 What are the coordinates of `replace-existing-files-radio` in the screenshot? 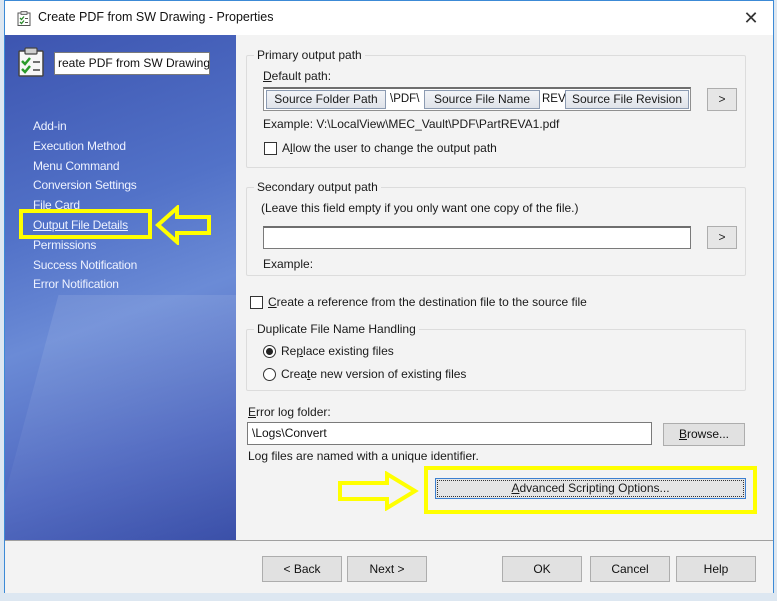 It's located at (269, 351).